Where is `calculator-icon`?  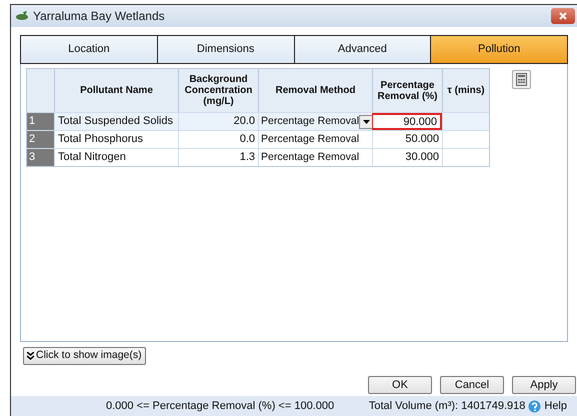 calculator-icon is located at coordinates (521, 79).